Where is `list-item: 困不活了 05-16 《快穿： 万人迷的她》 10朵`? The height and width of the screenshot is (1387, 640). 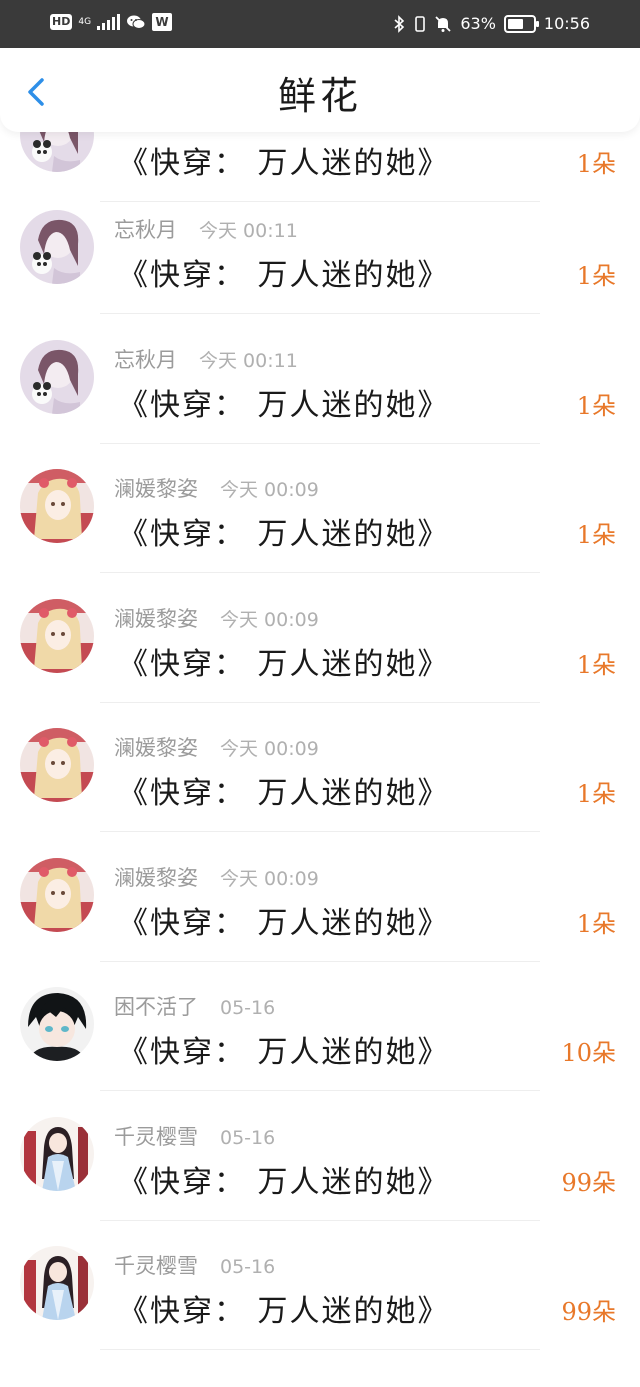
list-item: 困不活了 05-16 《快穿： 万人迷的她》 10朵 is located at coordinates (320, 1026).